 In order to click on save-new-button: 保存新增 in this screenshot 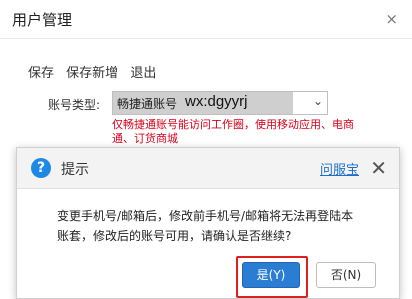, I will do `click(92, 73)`.